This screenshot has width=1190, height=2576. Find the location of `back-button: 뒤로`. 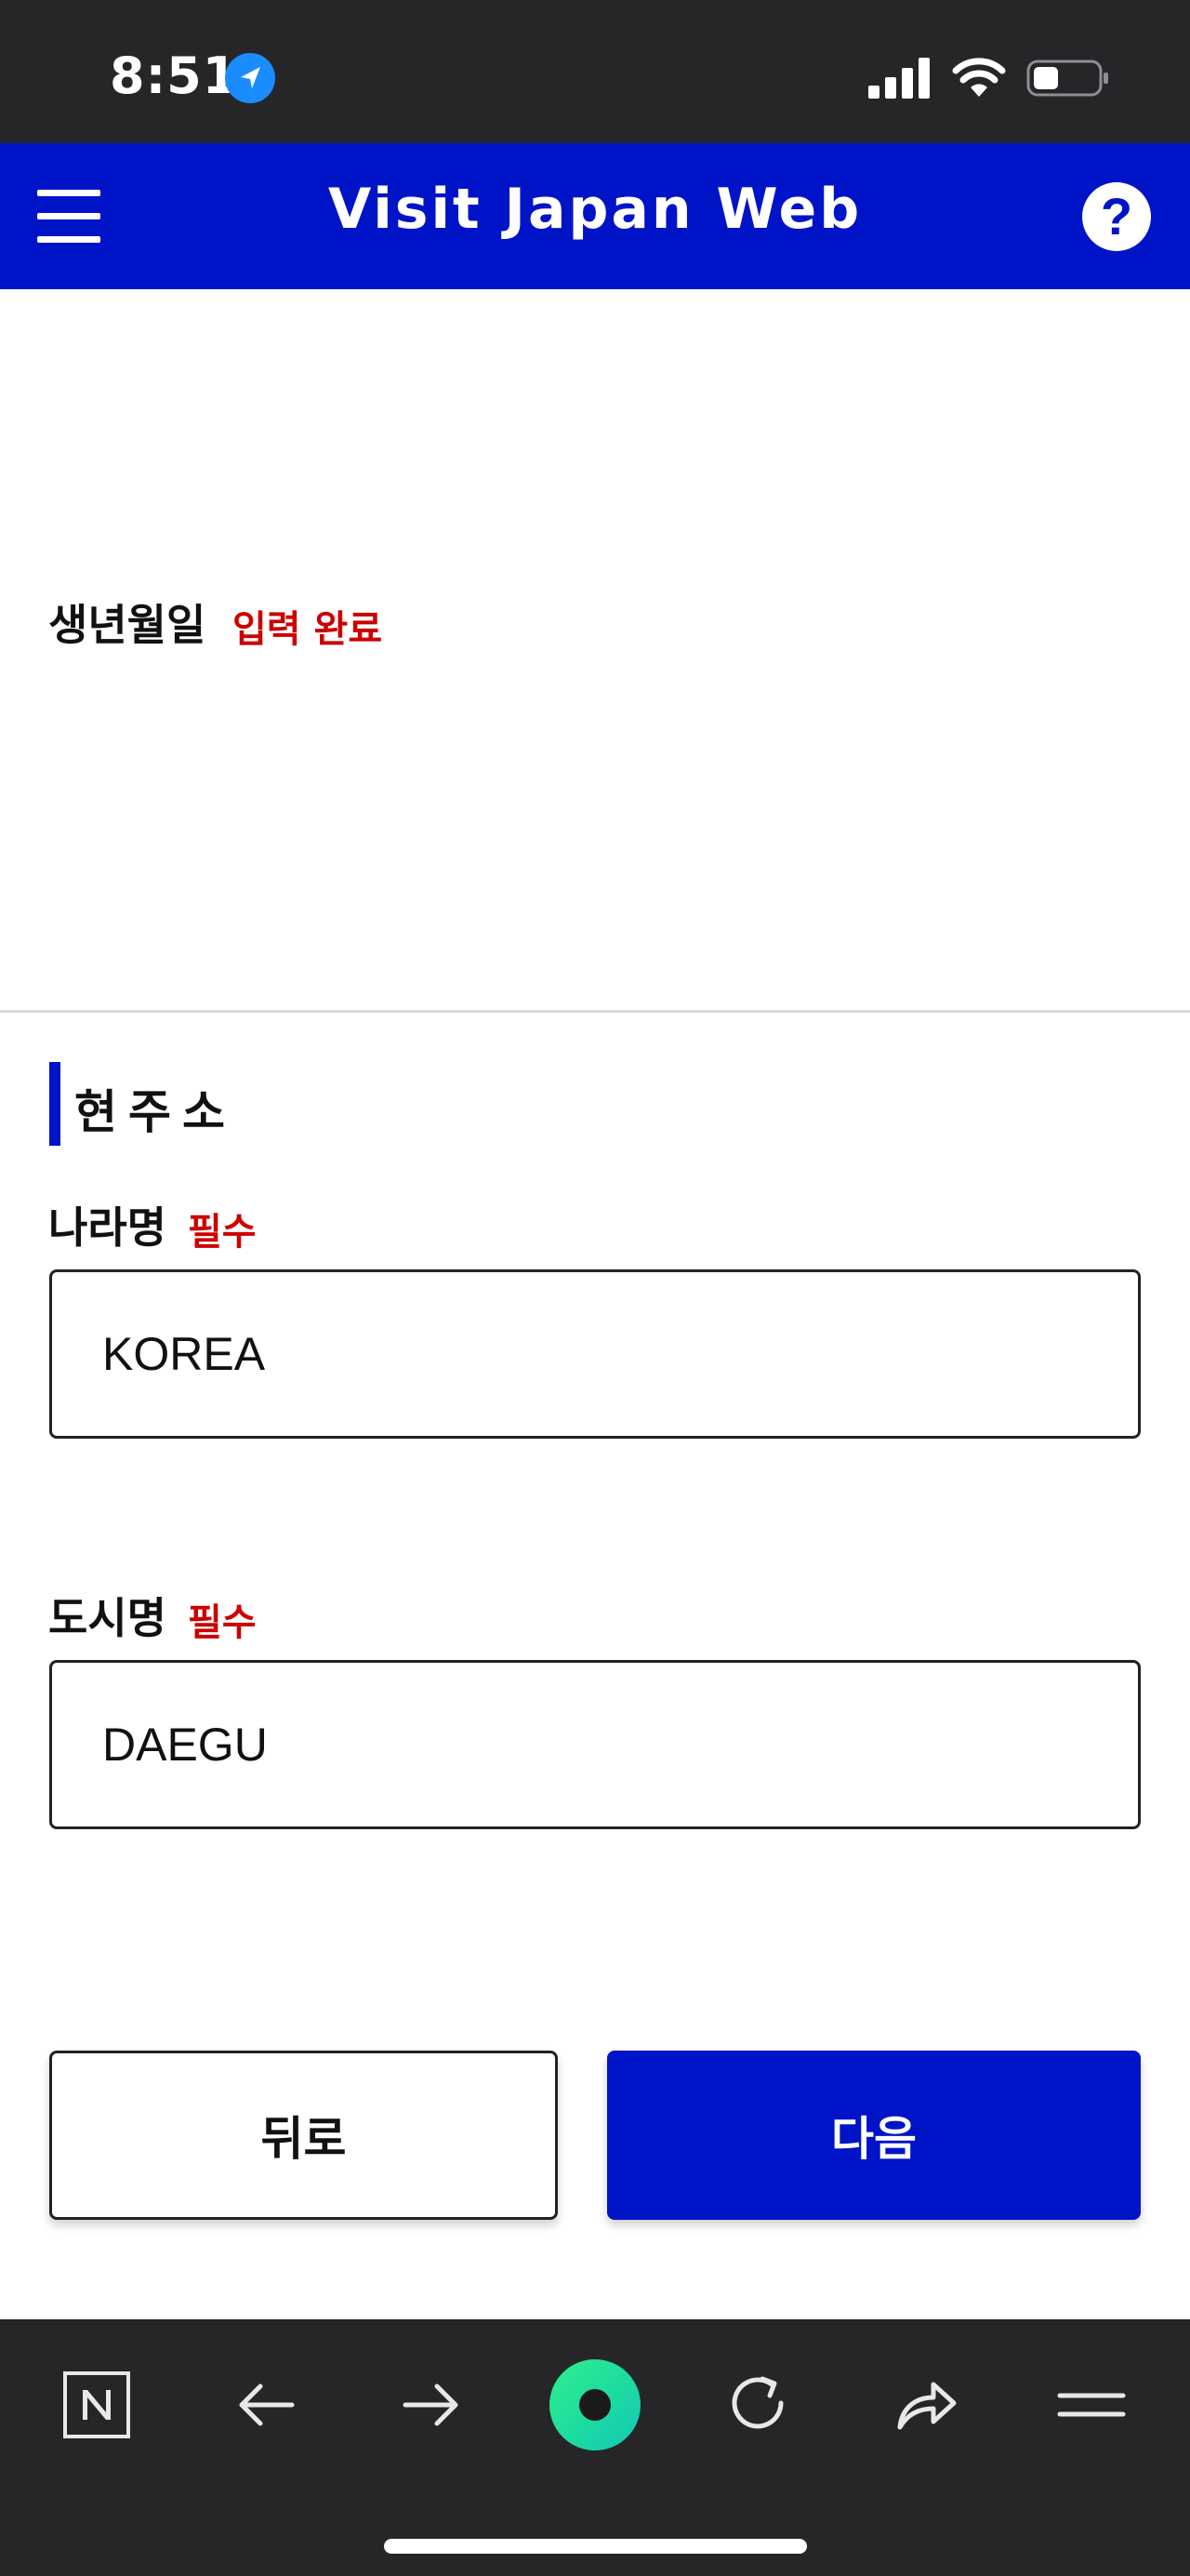

back-button: 뒤로 is located at coordinates (303, 2135).